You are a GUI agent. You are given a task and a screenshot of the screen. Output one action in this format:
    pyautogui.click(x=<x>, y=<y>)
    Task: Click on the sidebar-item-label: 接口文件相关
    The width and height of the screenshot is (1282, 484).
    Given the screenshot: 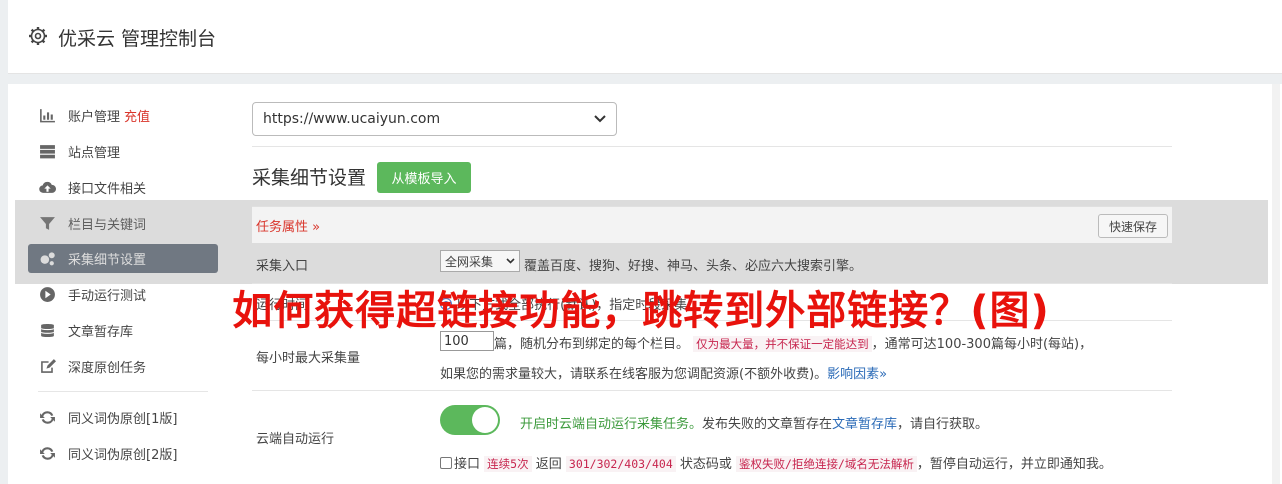 What is the action you would take?
    pyautogui.click(x=107, y=189)
    